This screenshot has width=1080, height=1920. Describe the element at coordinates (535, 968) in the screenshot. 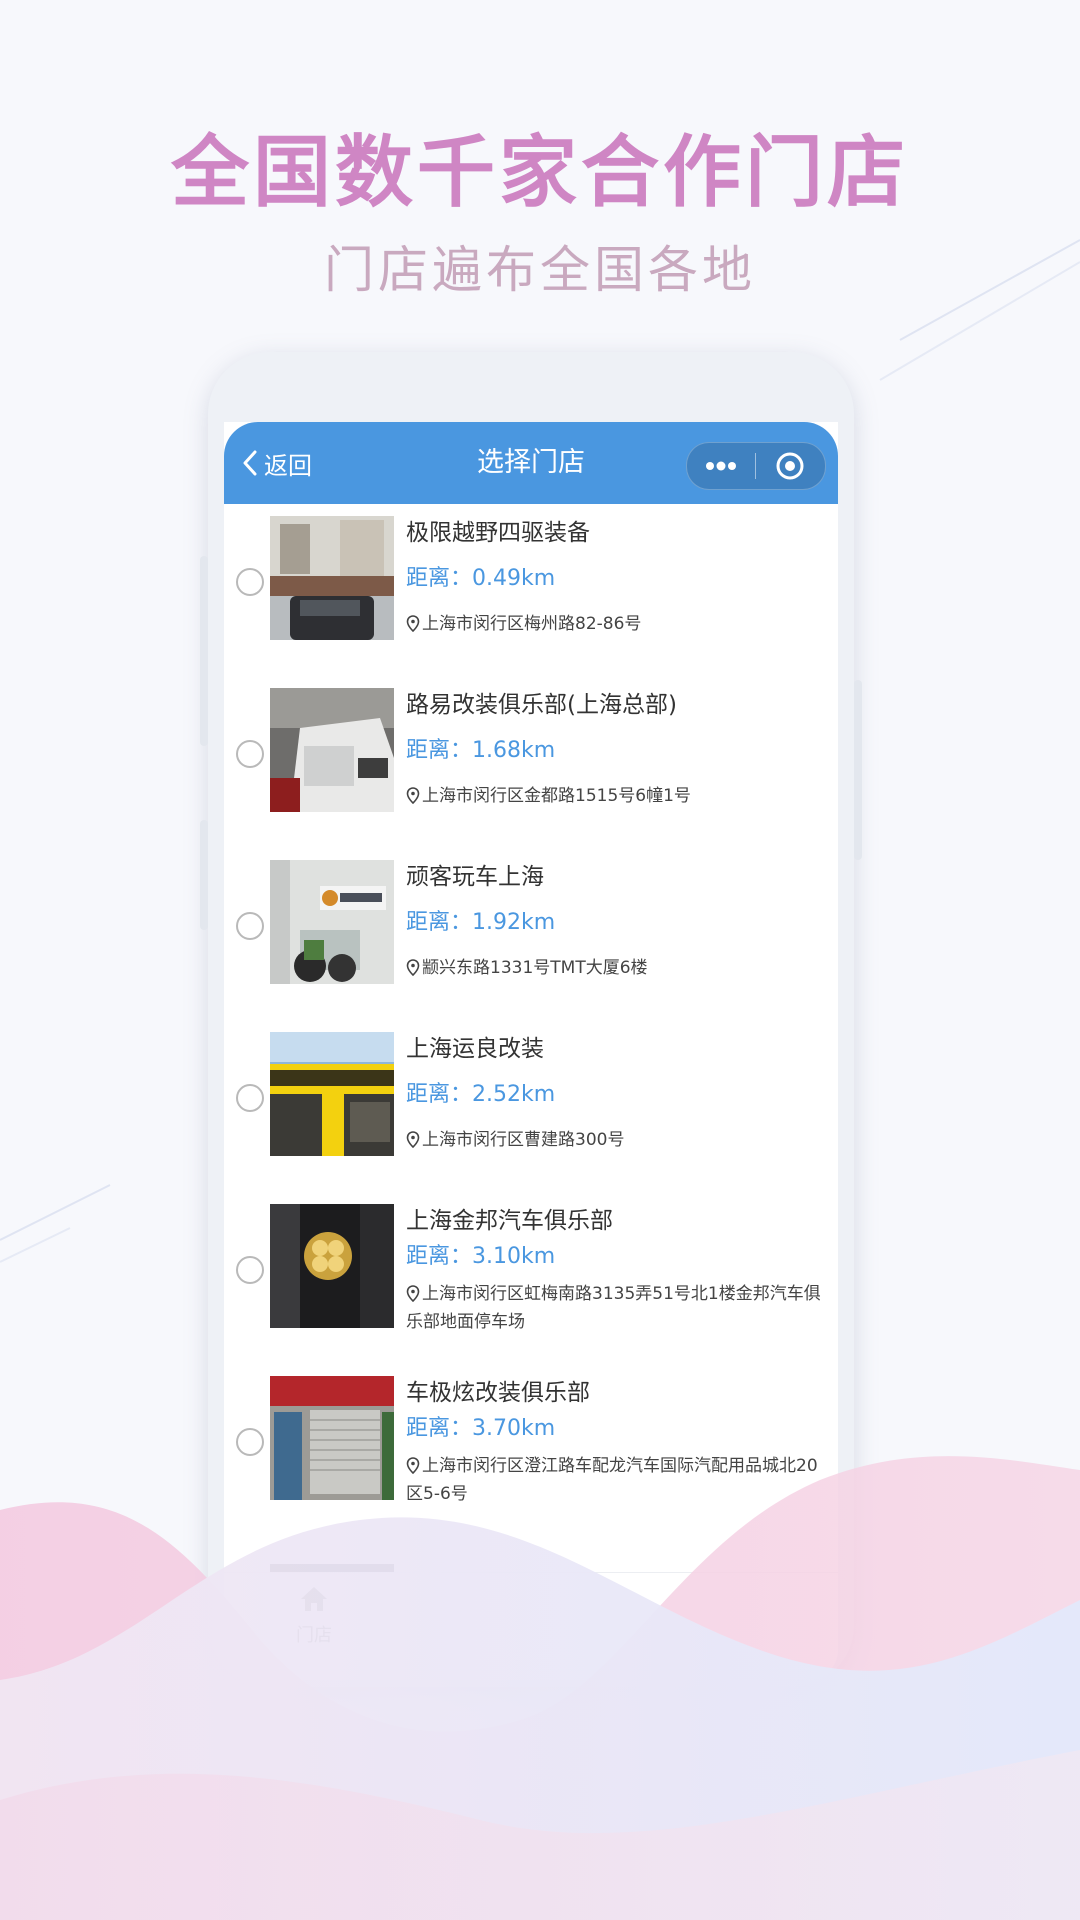

I see `store-address-text: 颛兴东路1331号TMT大厦6楼` at that location.